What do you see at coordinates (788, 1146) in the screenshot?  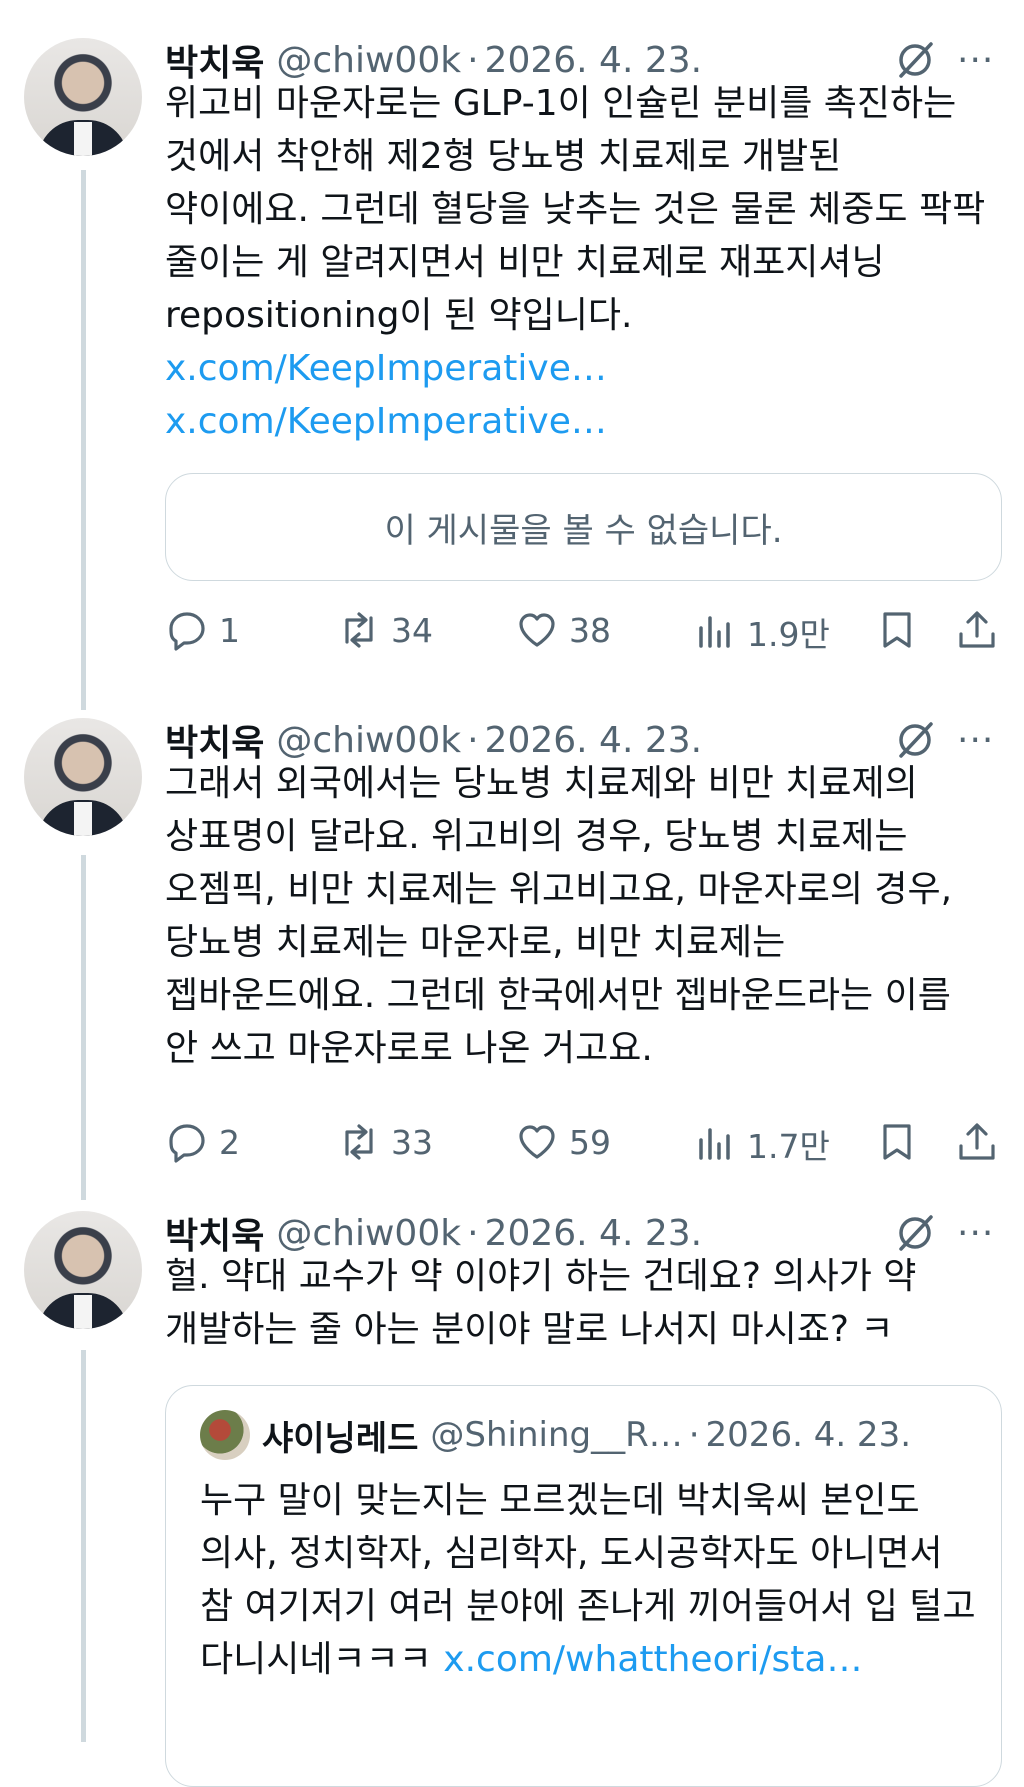 I see `views-count: 1.7만` at bounding box center [788, 1146].